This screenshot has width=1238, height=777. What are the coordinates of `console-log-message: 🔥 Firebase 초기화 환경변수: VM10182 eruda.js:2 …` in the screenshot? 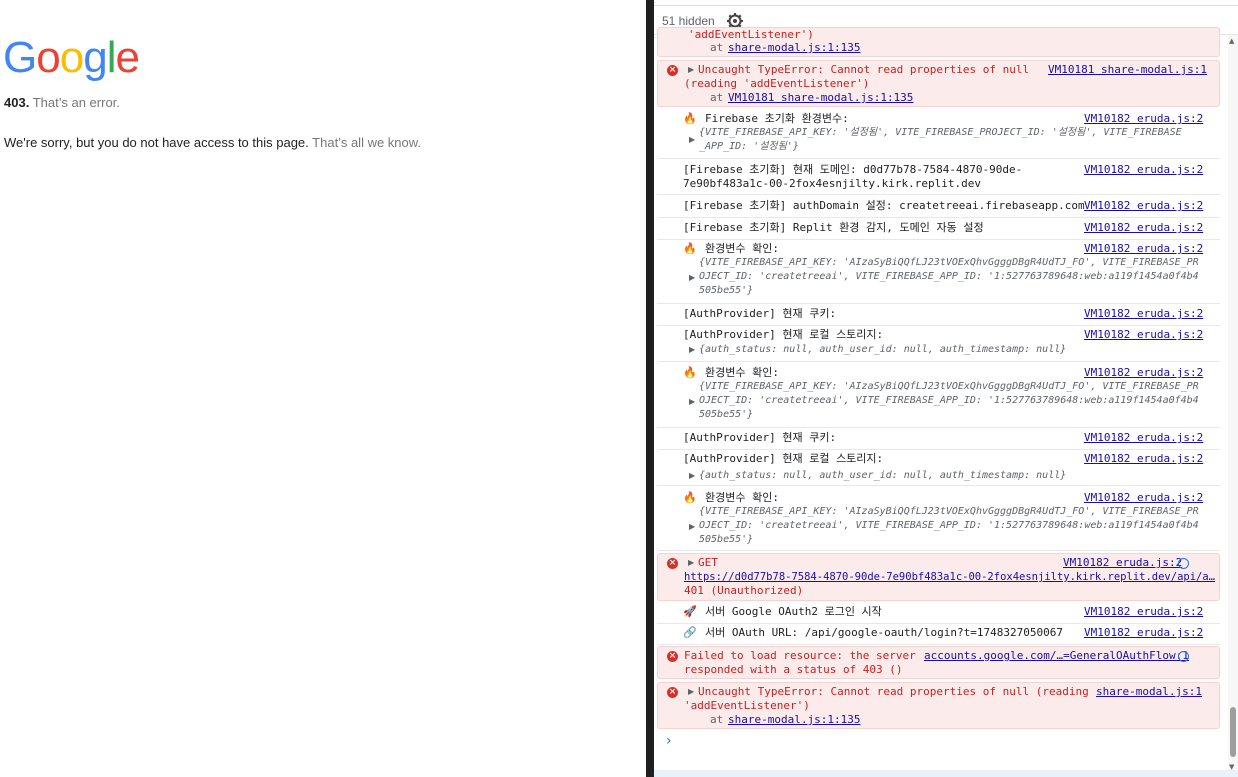 It's located at (938, 134).